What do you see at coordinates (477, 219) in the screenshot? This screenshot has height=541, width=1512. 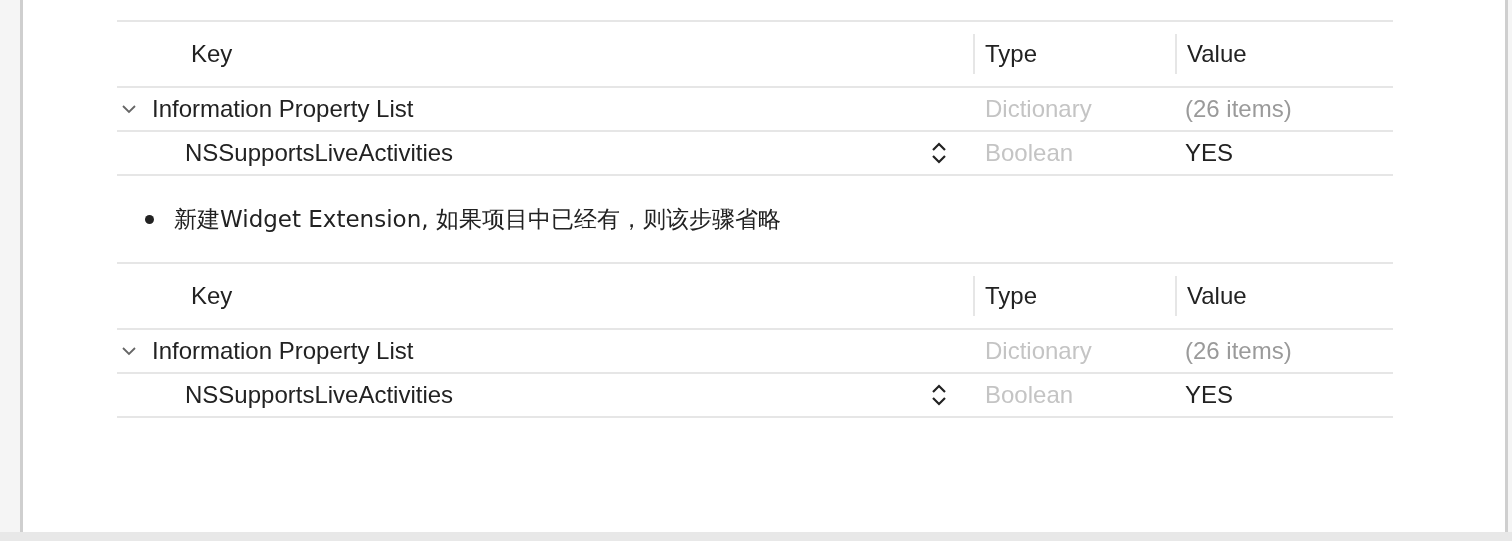 I see `bullet-text: 新建Widget Extension, 如果项目中已经有，则该步骤省略` at bounding box center [477, 219].